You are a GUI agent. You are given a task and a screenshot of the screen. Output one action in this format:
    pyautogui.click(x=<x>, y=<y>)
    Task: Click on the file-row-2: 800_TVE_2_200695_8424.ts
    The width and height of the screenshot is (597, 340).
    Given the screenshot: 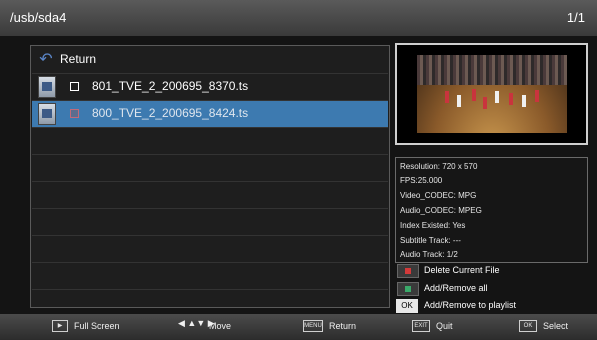 What is the action you would take?
    pyautogui.click(x=210, y=114)
    